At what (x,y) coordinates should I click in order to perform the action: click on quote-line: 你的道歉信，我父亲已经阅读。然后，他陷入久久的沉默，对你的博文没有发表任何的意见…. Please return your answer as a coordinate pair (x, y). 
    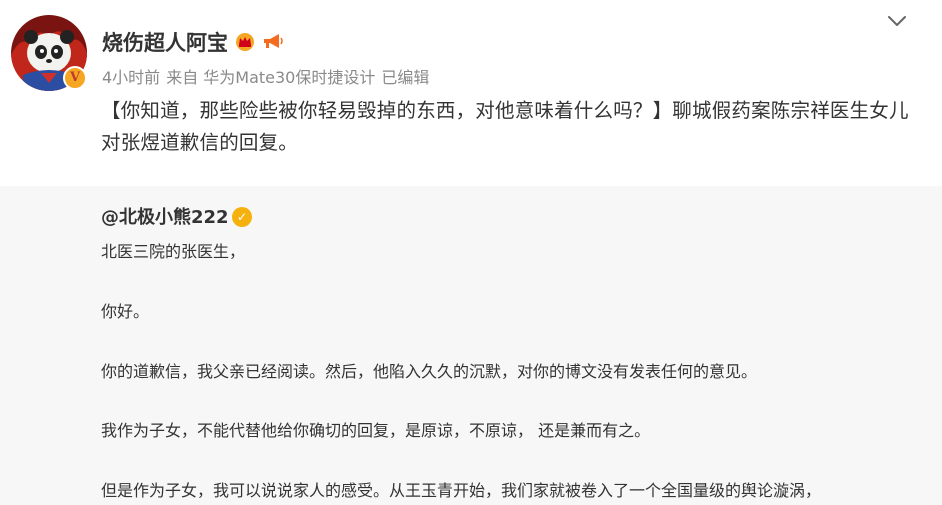
    Looking at the image, I should click on (429, 371).